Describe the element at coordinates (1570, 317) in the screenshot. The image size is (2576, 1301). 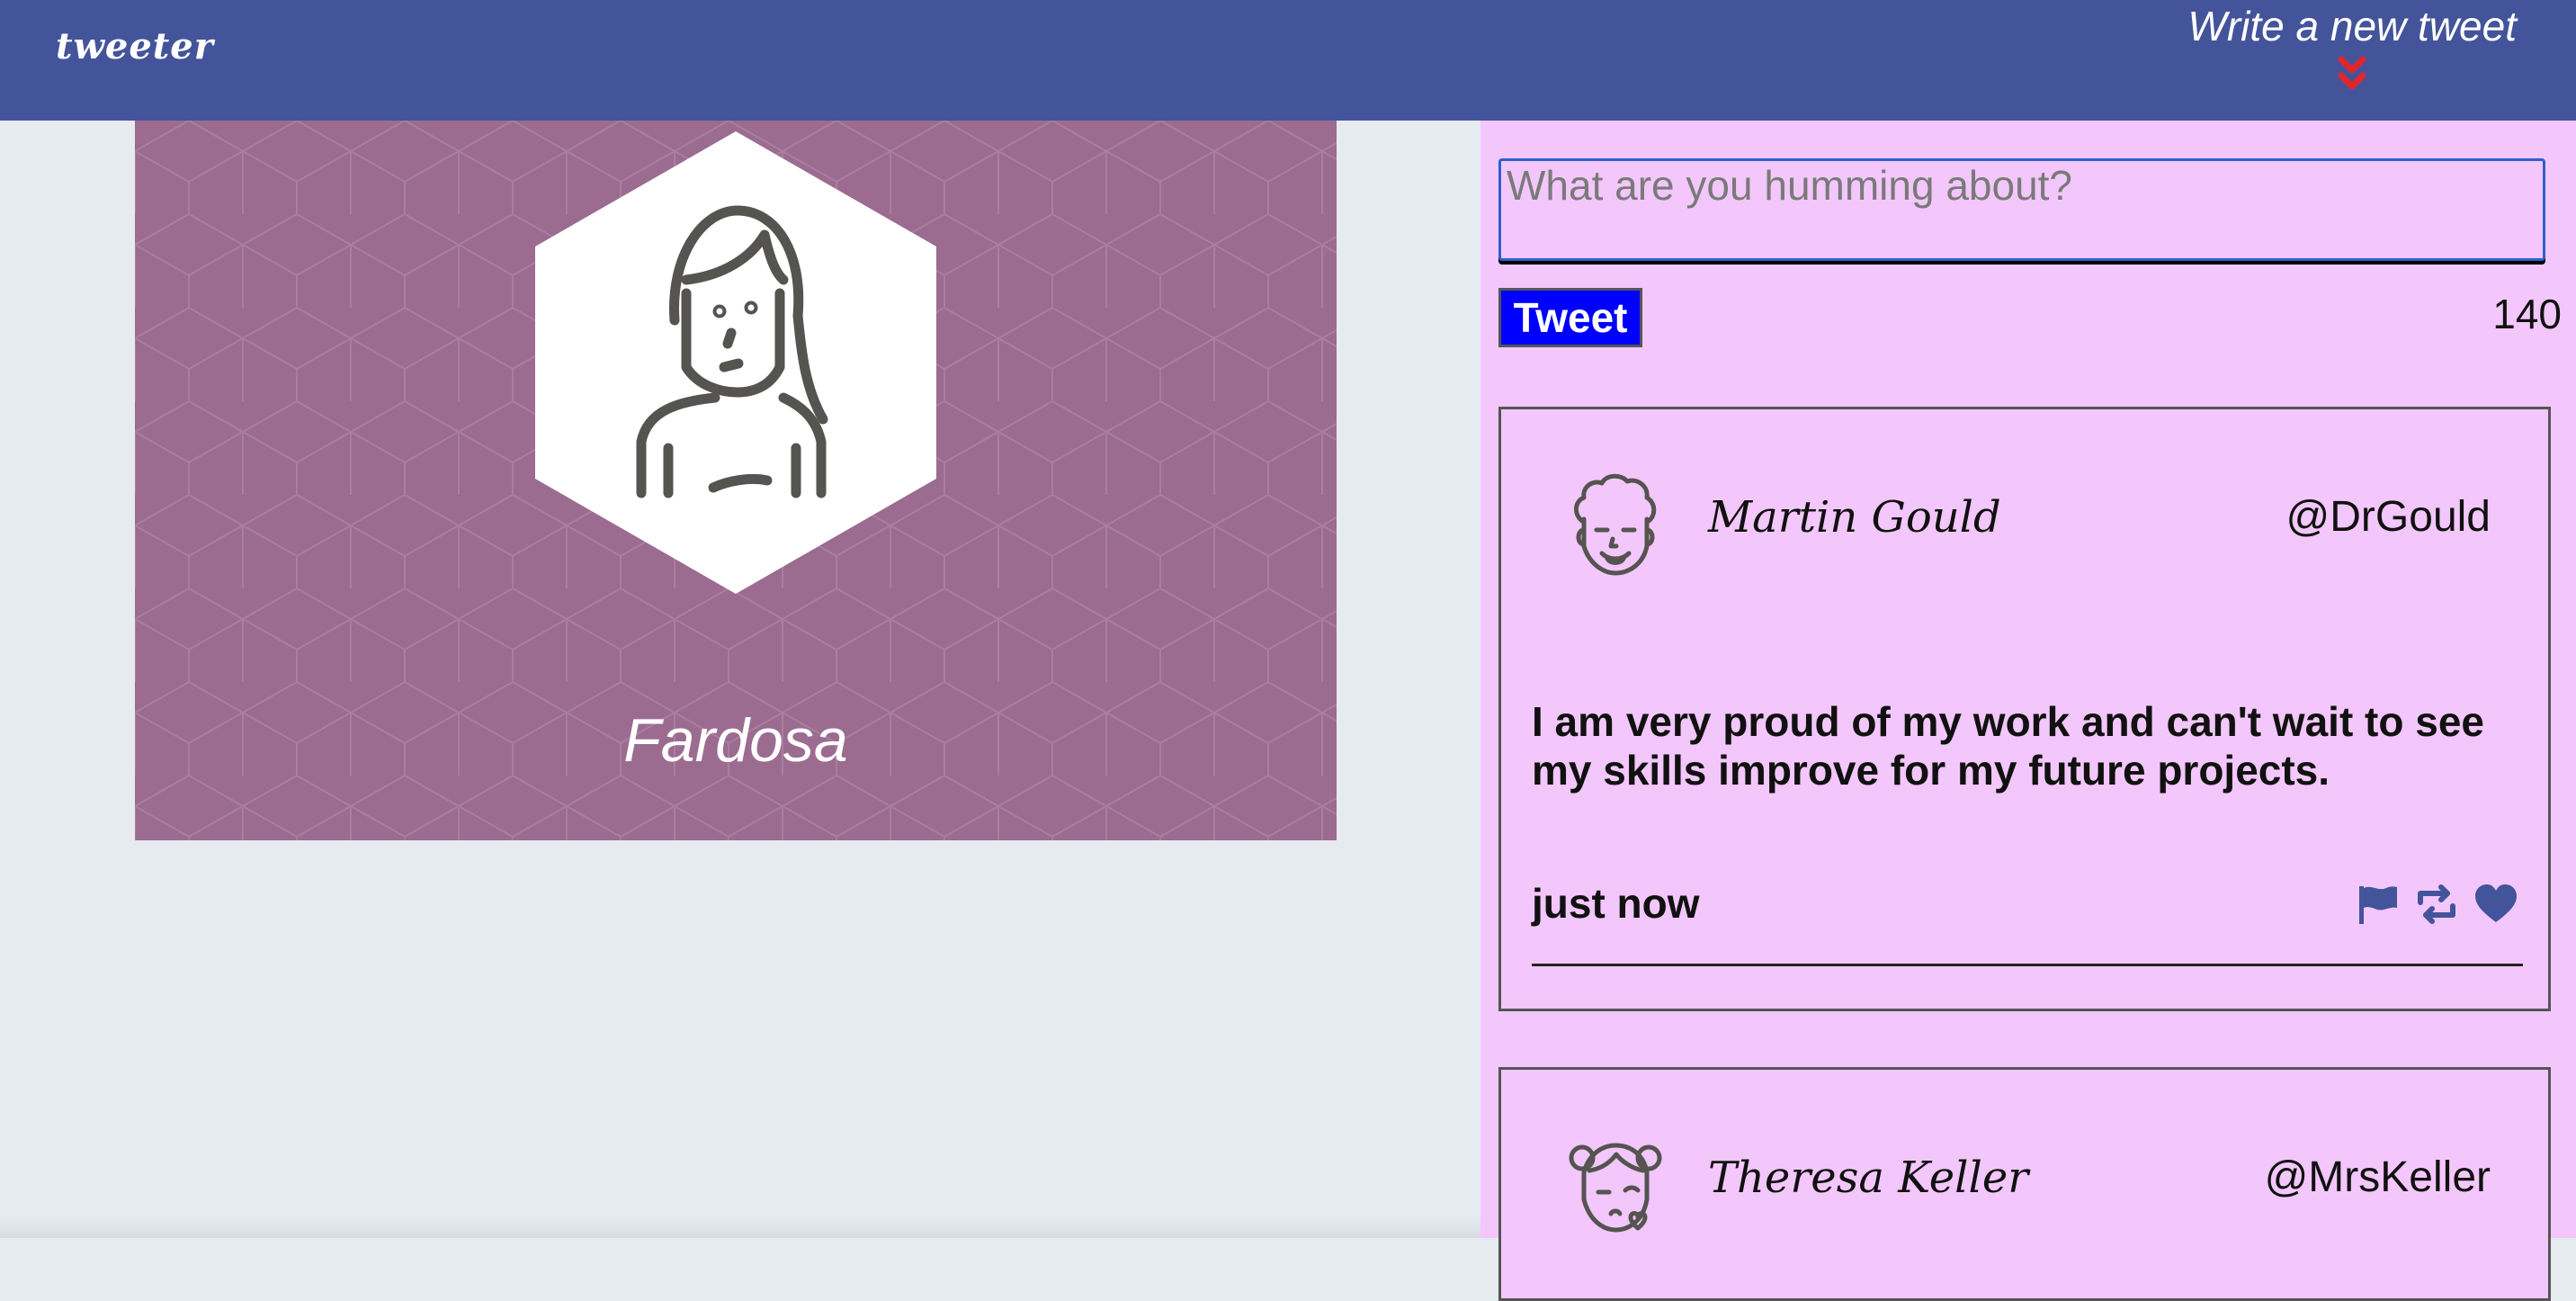
I see `tweet-button: Tweet` at that location.